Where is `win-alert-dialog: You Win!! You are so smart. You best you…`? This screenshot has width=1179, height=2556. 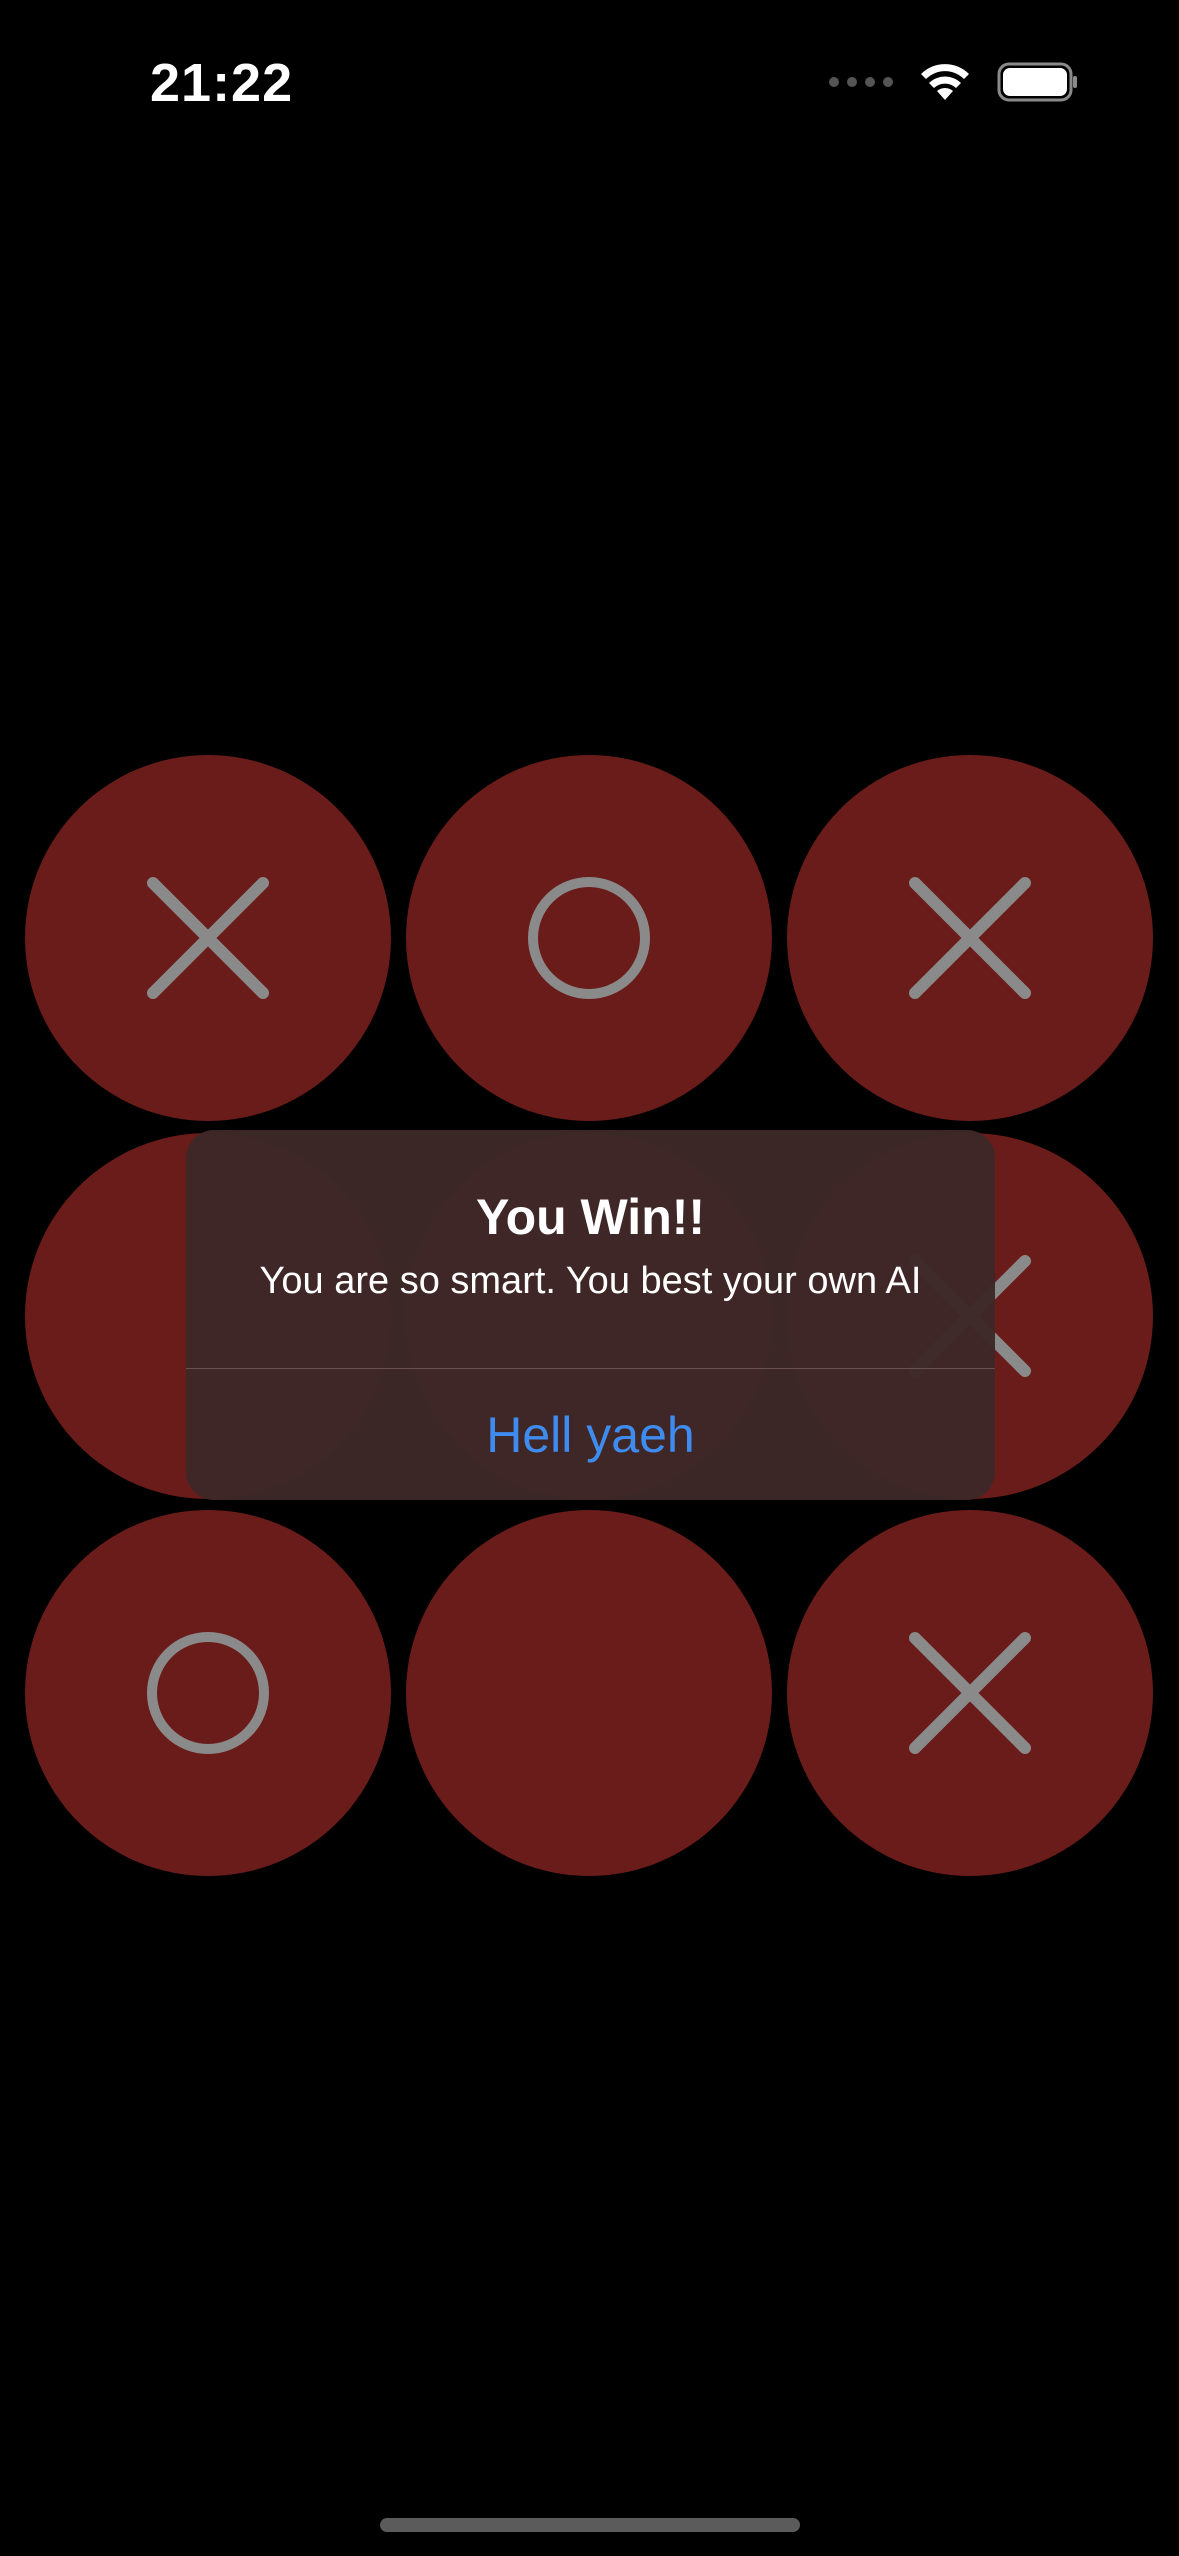 win-alert-dialog: You Win!! You are so smart. You best you… is located at coordinates (590, 1315).